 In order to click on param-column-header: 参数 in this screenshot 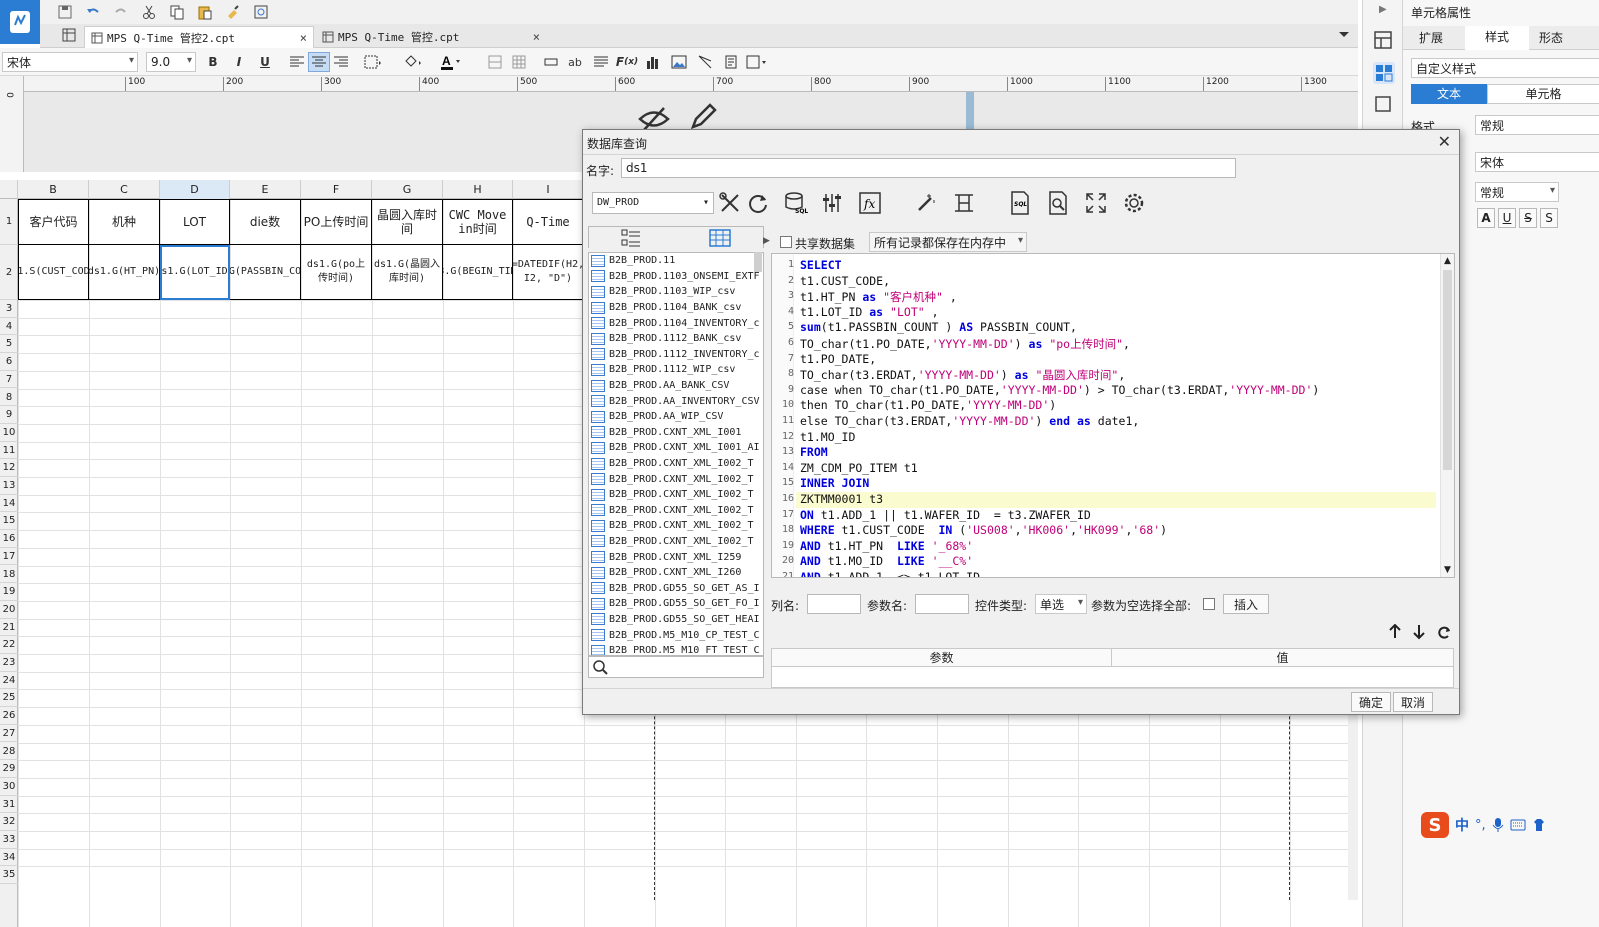, I will do `click(942, 658)`.